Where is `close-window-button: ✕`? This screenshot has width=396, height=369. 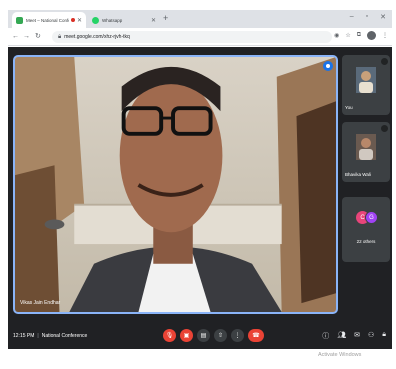
close-window-button: ✕ is located at coordinates (383, 17).